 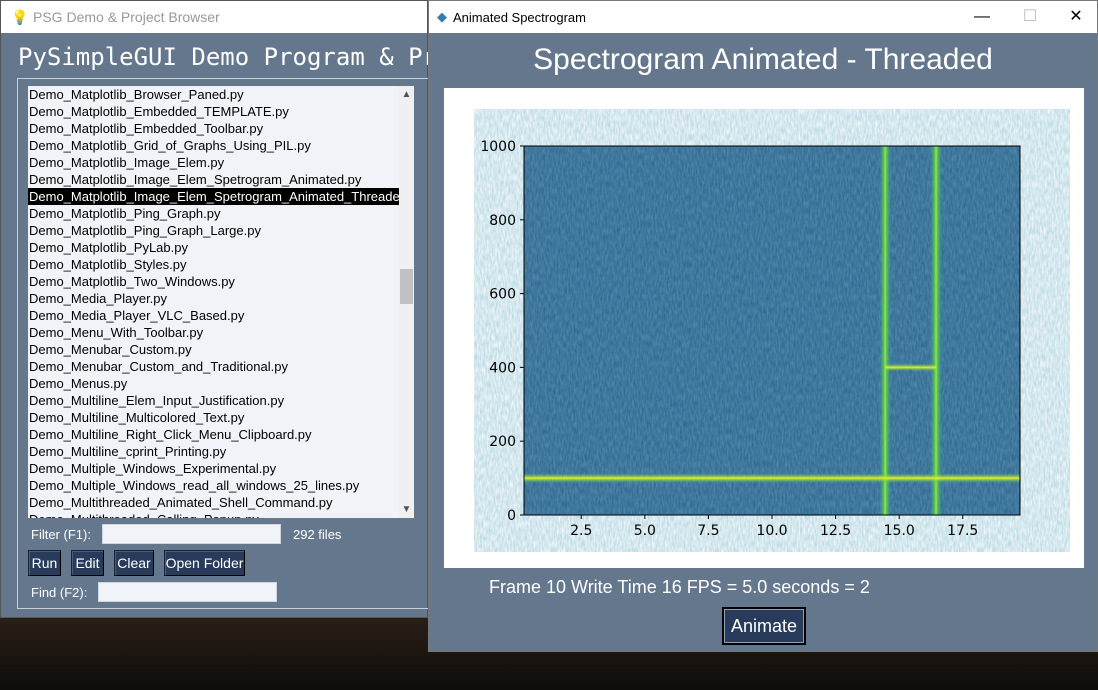 What do you see at coordinates (763, 17) in the screenshot?
I see `title-bar: ◆ Animated Spectrogram — ☐ ✕` at bounding box center [763, 17].